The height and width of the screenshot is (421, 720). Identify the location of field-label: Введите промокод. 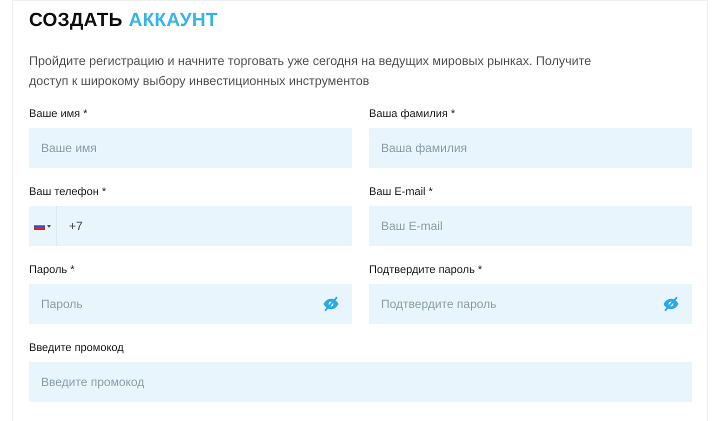
(77, 348).